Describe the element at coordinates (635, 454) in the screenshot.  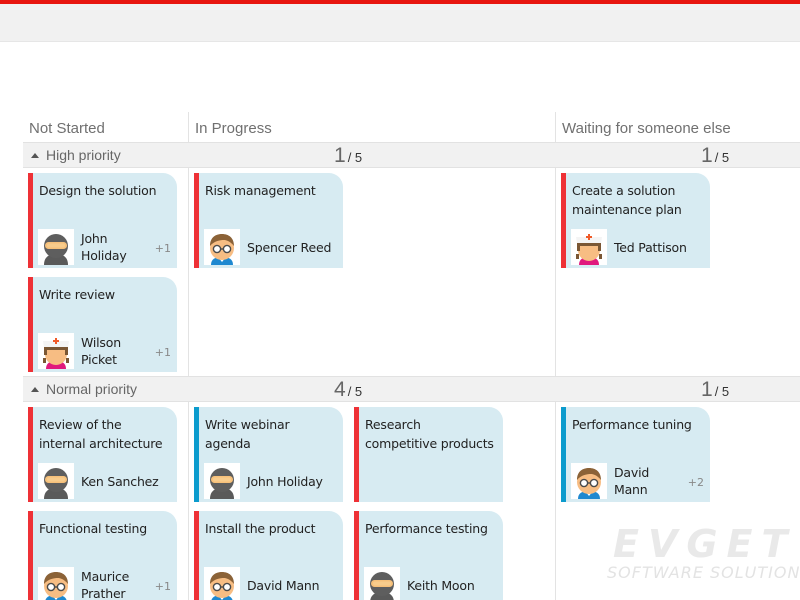
I see `task-card: Performance tuning David Mann +2` at that location.